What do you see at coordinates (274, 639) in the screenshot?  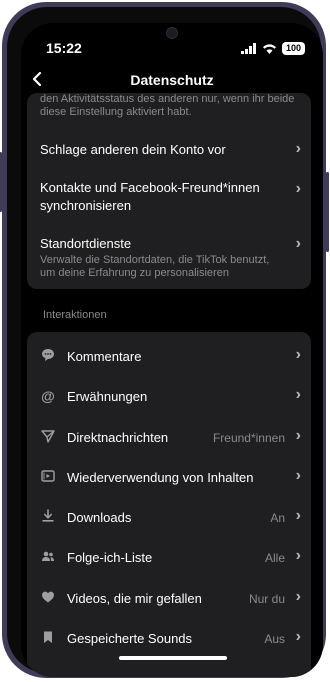 I see `row-value: Aus` at bounding box center [274, 639].